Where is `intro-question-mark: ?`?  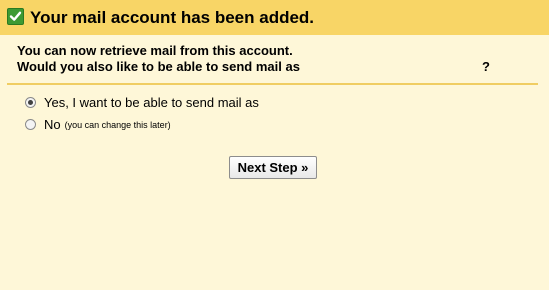 intro-question-mark: ? is located at coordinates (486, 66).